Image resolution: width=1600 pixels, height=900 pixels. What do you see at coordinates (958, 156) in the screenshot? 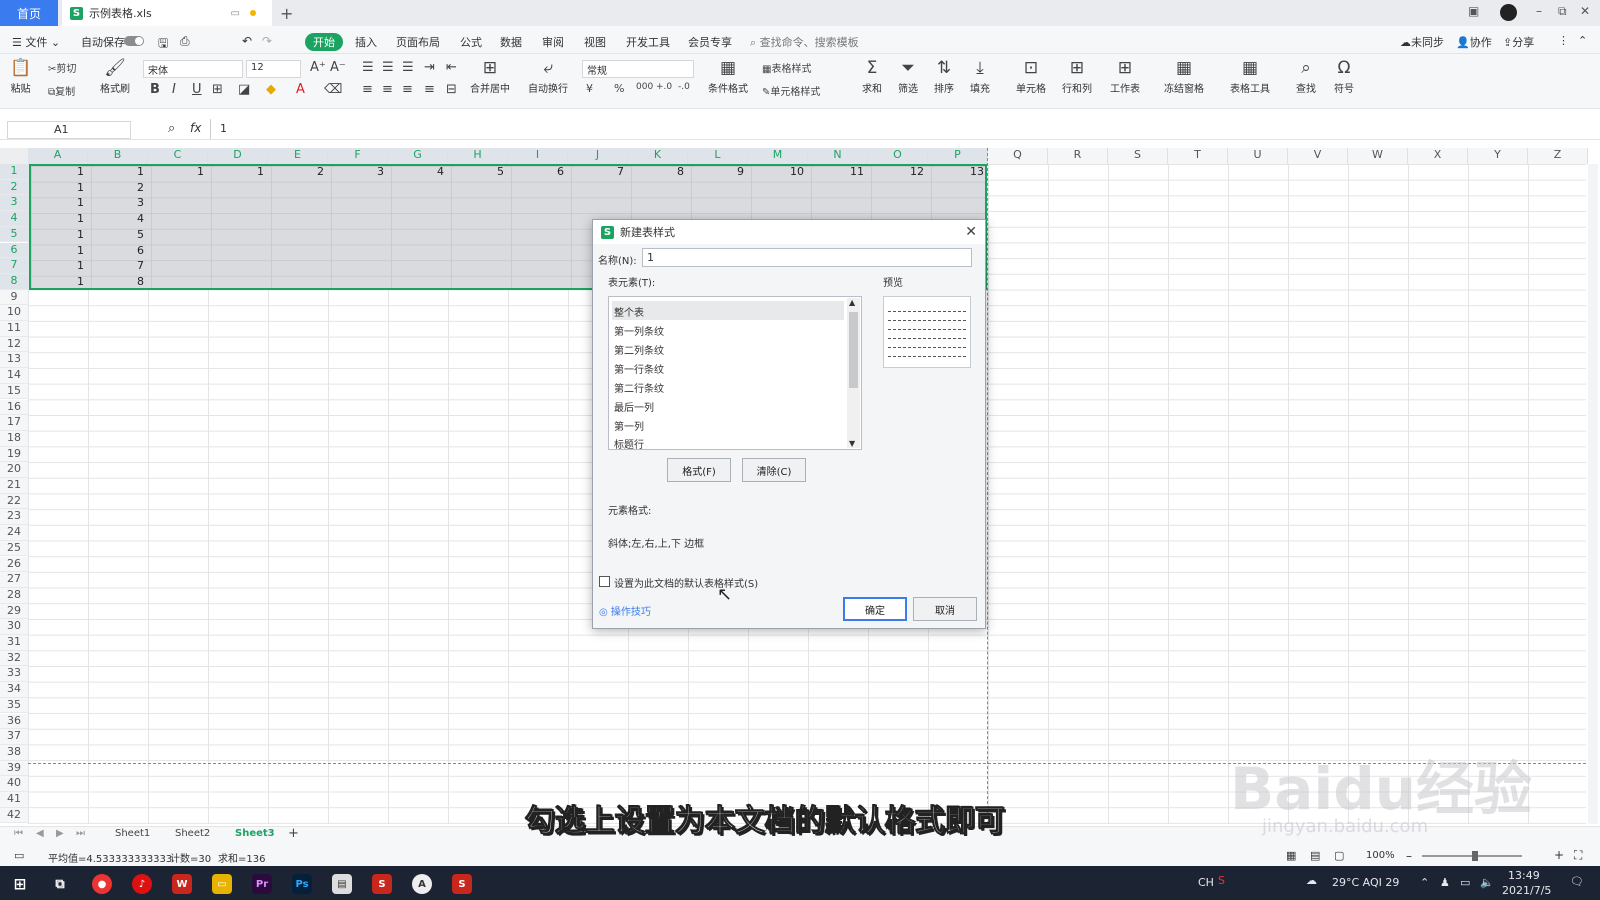
I see `column-header: P` at bounding box center [958, 156].